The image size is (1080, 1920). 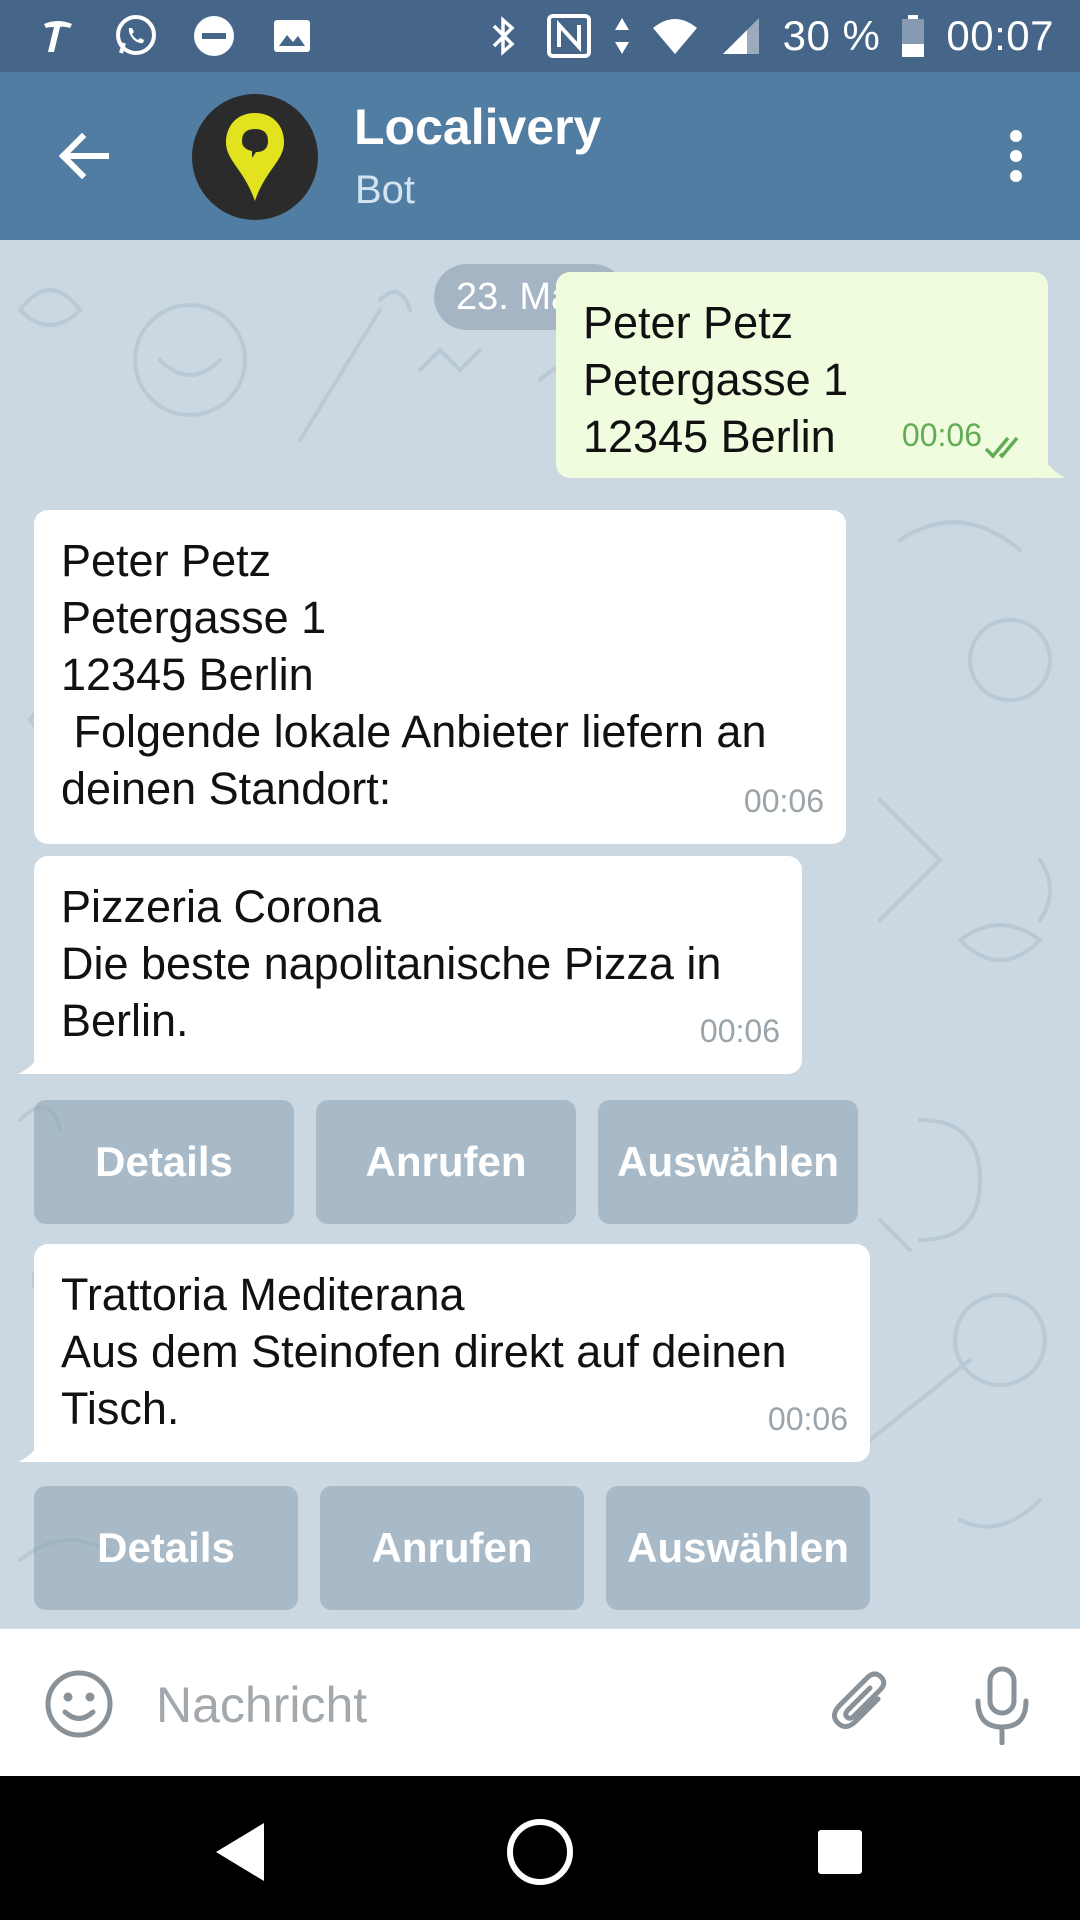 I want to click on status-time: 00:07, so click(x=1000, y=35).